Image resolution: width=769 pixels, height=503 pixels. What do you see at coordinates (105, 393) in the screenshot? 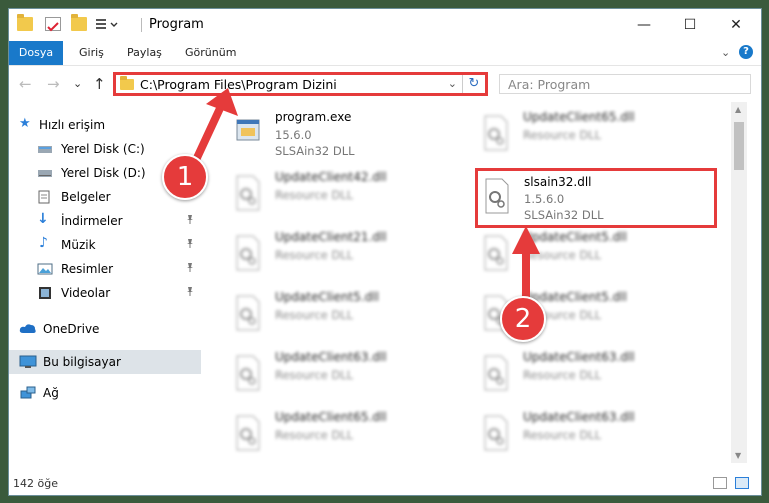
I see `sidebar-item-network: Ağ` at bounding box center [105, 393].